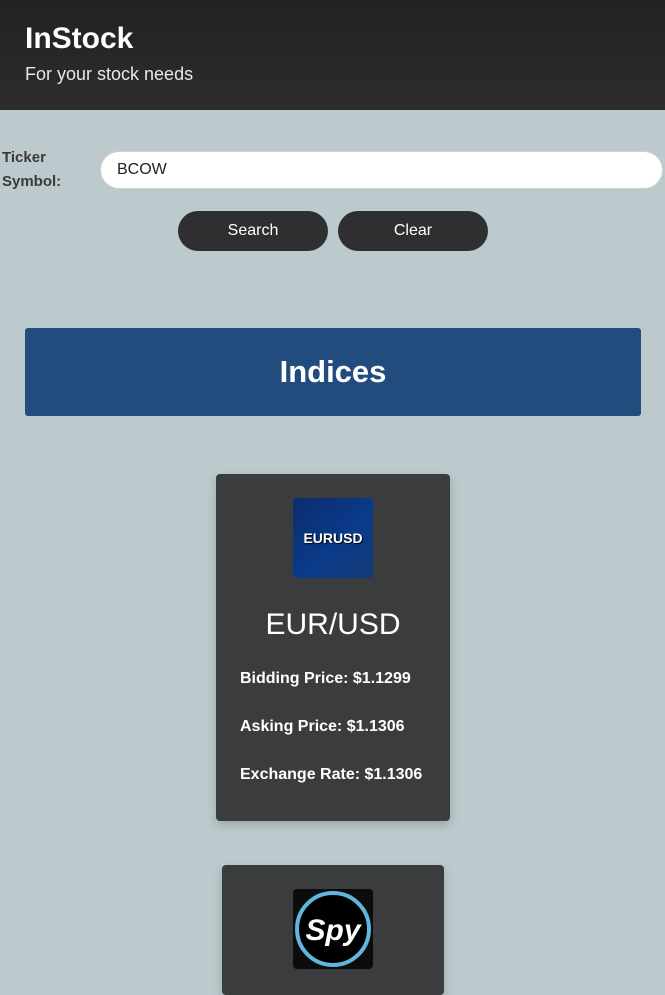 This screenshot has height=995, width=665. I want to click on app-header: InStock For your stock needs, so click(332, 55).